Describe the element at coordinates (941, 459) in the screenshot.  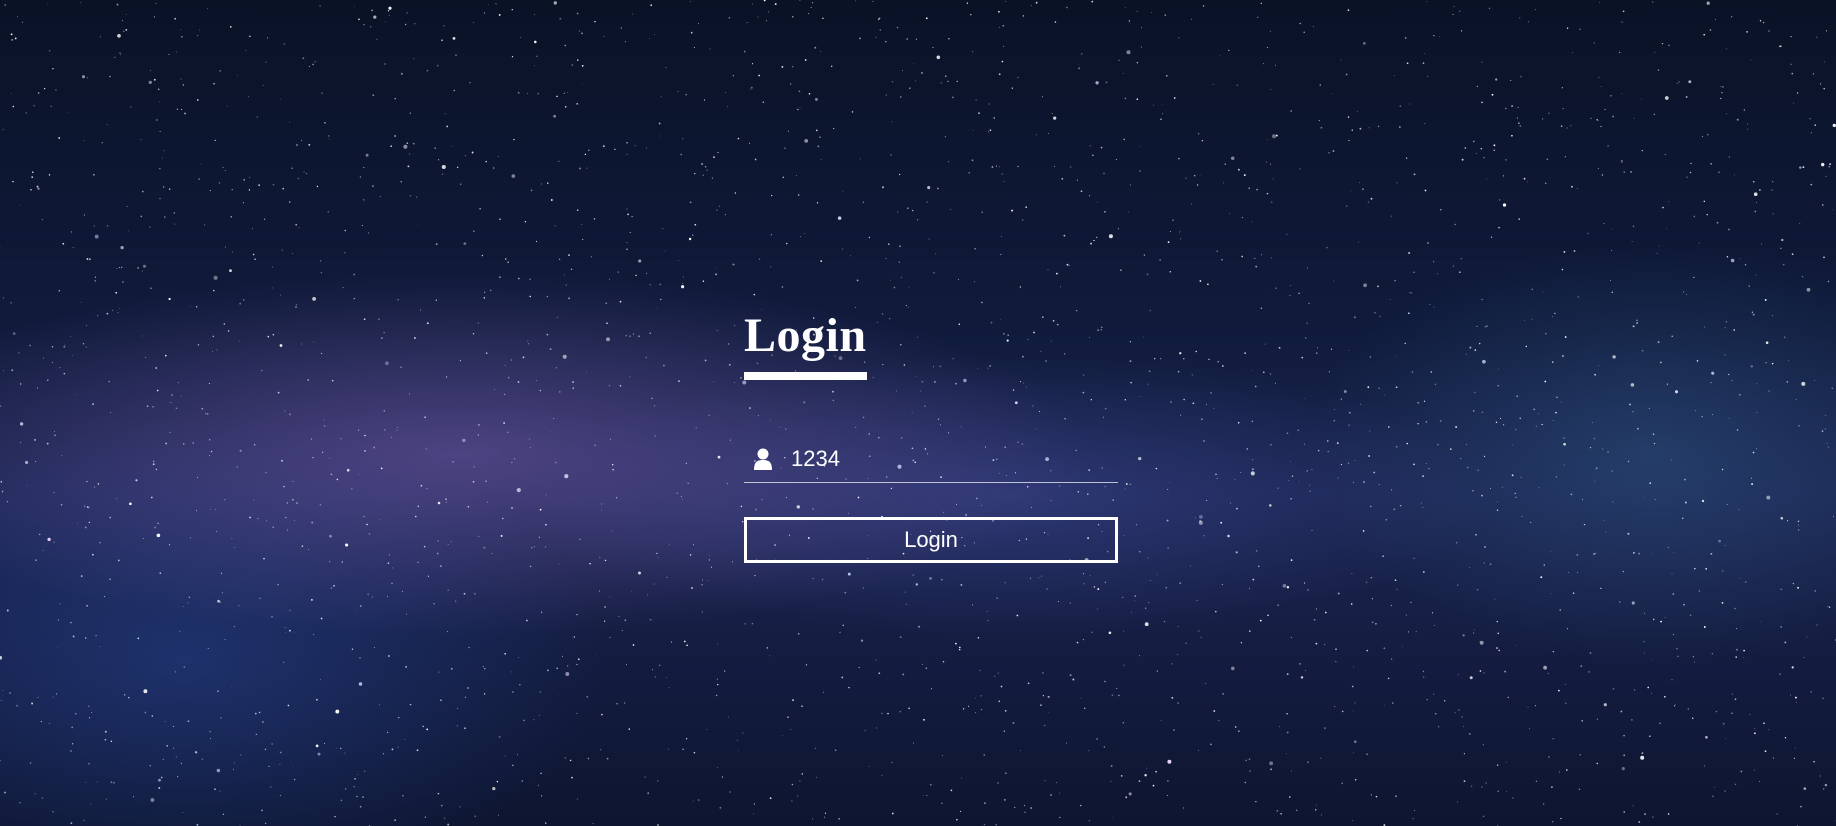
I see `username-input` at that location.